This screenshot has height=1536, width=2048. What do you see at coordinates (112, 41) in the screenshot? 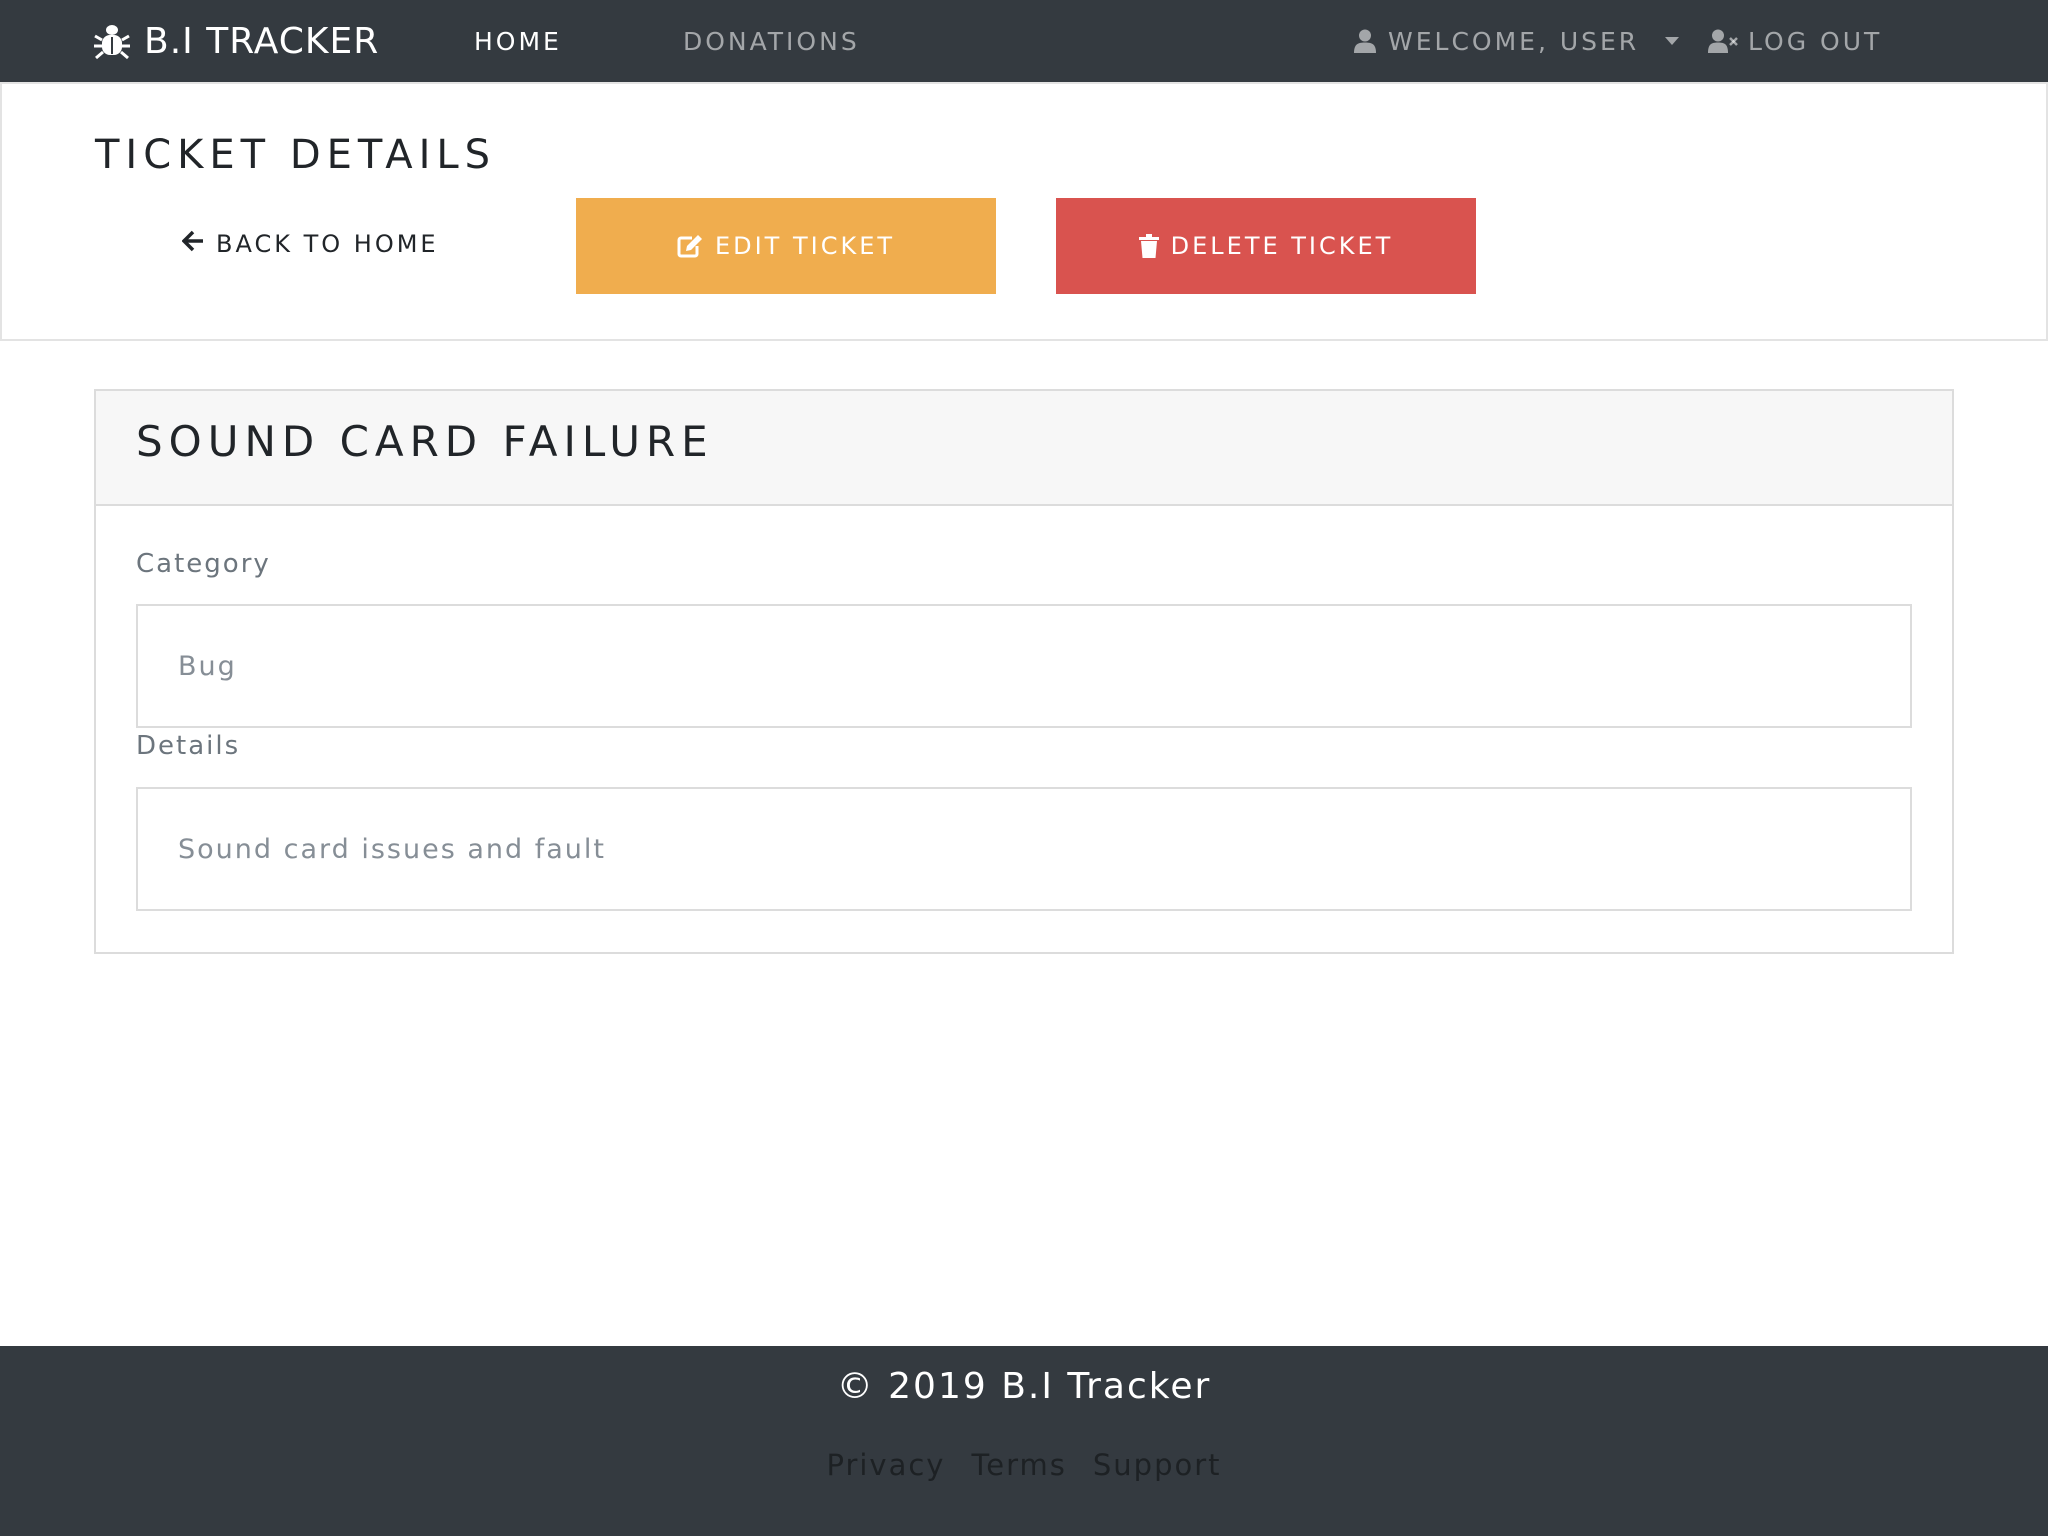
I see `bug-icon` at bounding box center [112, 41].